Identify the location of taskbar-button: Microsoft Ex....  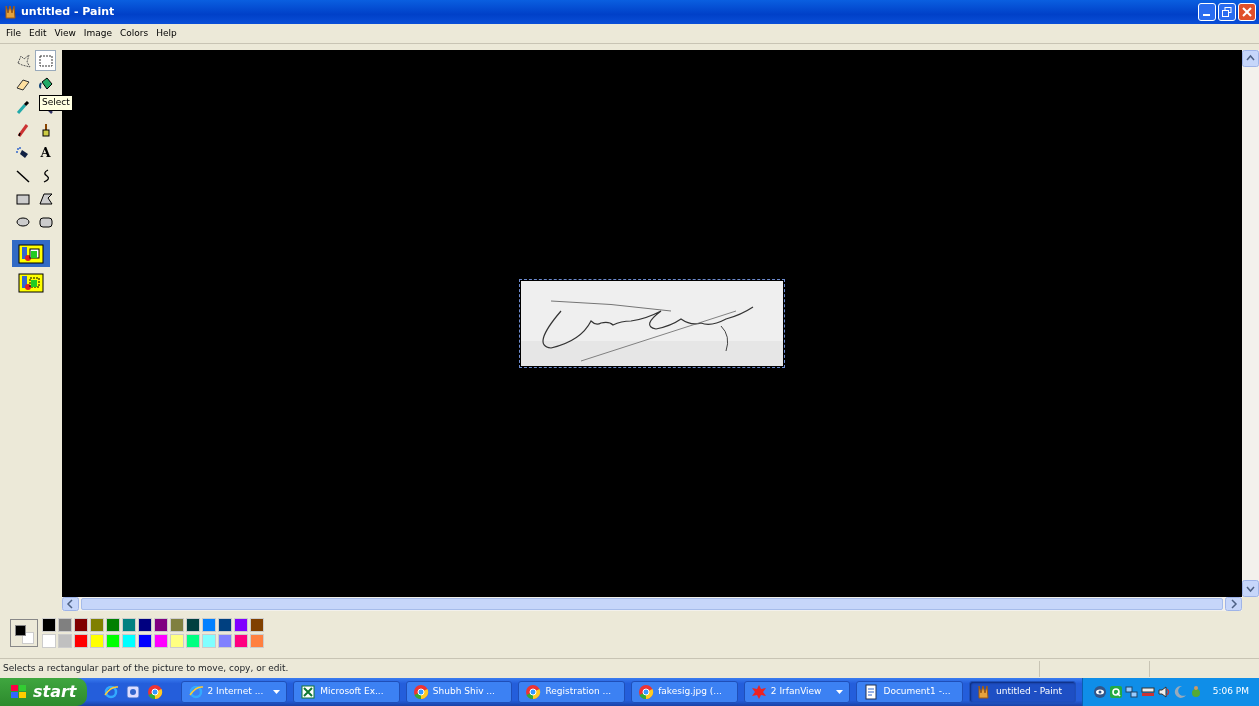
(346, 692).